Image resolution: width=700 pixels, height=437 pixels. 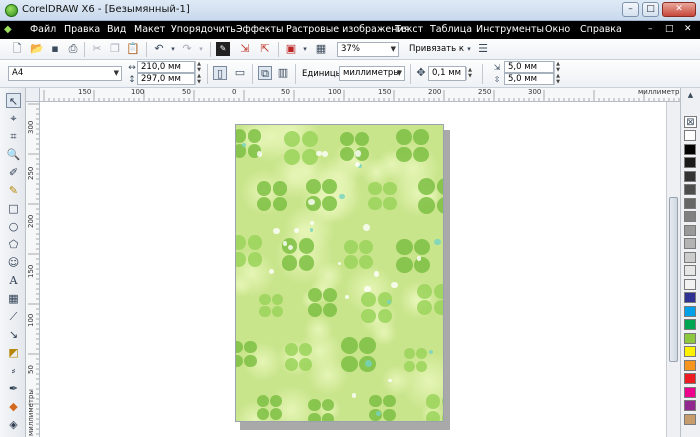 What do you see at coordinates (82, 29) in the screenshot?
I see `menu-edit: Правка` at bounding box center [82, 29].